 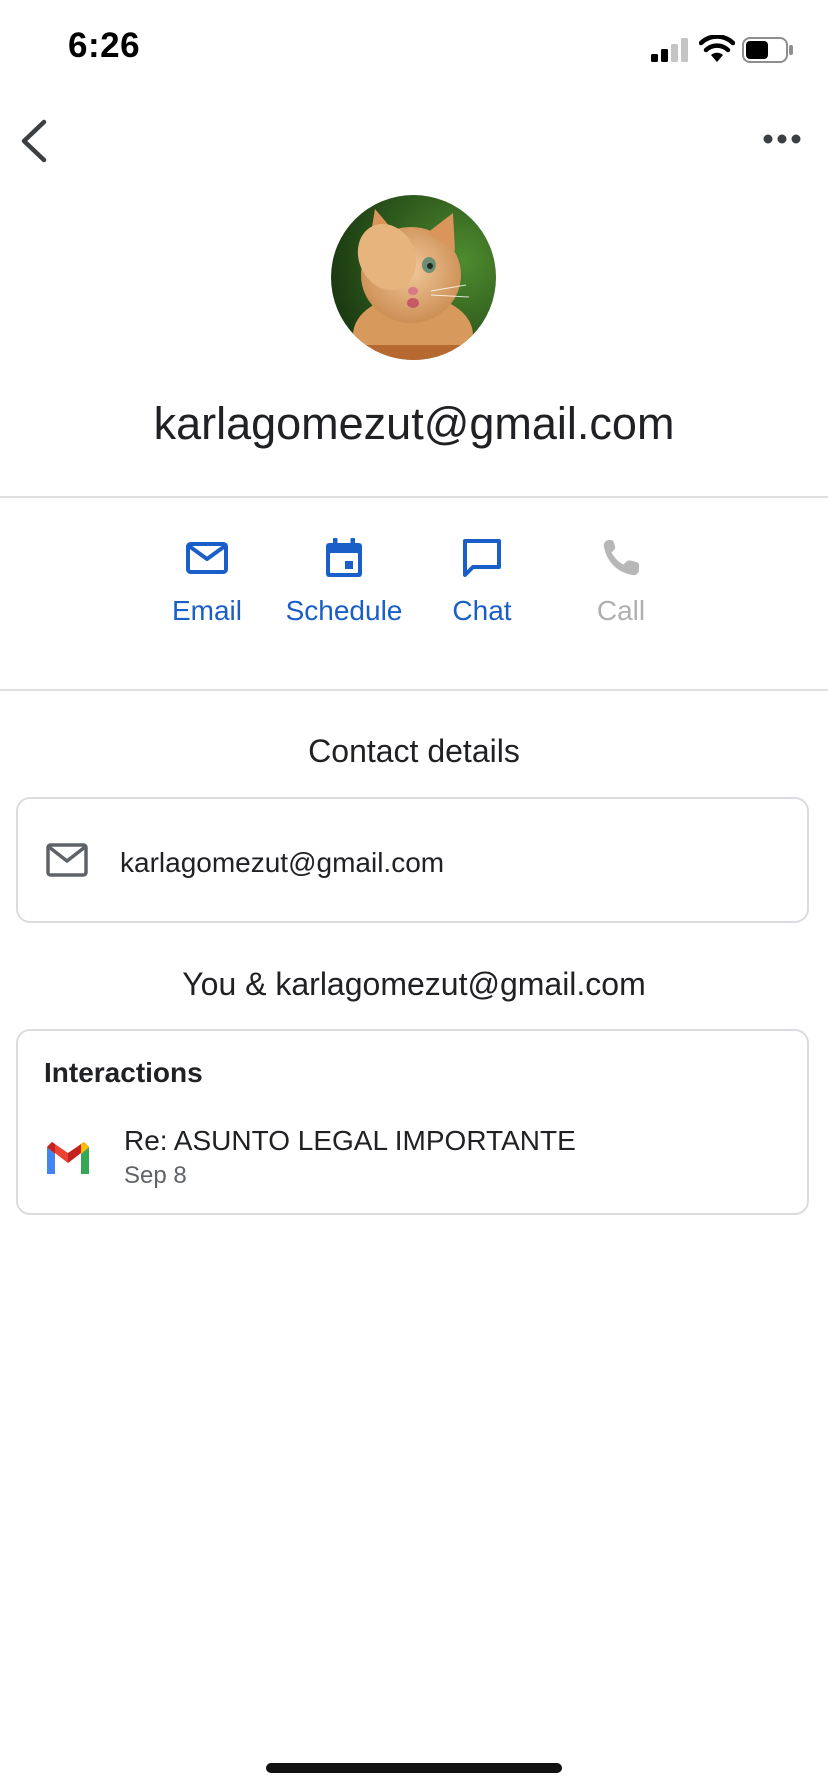 I want to click on kitten-photo, so click(x=413, y=277).